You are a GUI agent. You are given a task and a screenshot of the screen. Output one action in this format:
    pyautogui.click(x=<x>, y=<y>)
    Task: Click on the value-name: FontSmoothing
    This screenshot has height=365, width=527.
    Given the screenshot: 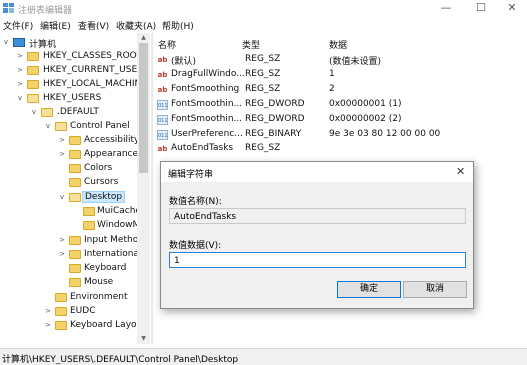 What is the action you would take?
    pyautogui.click(x=205, y=89)
    